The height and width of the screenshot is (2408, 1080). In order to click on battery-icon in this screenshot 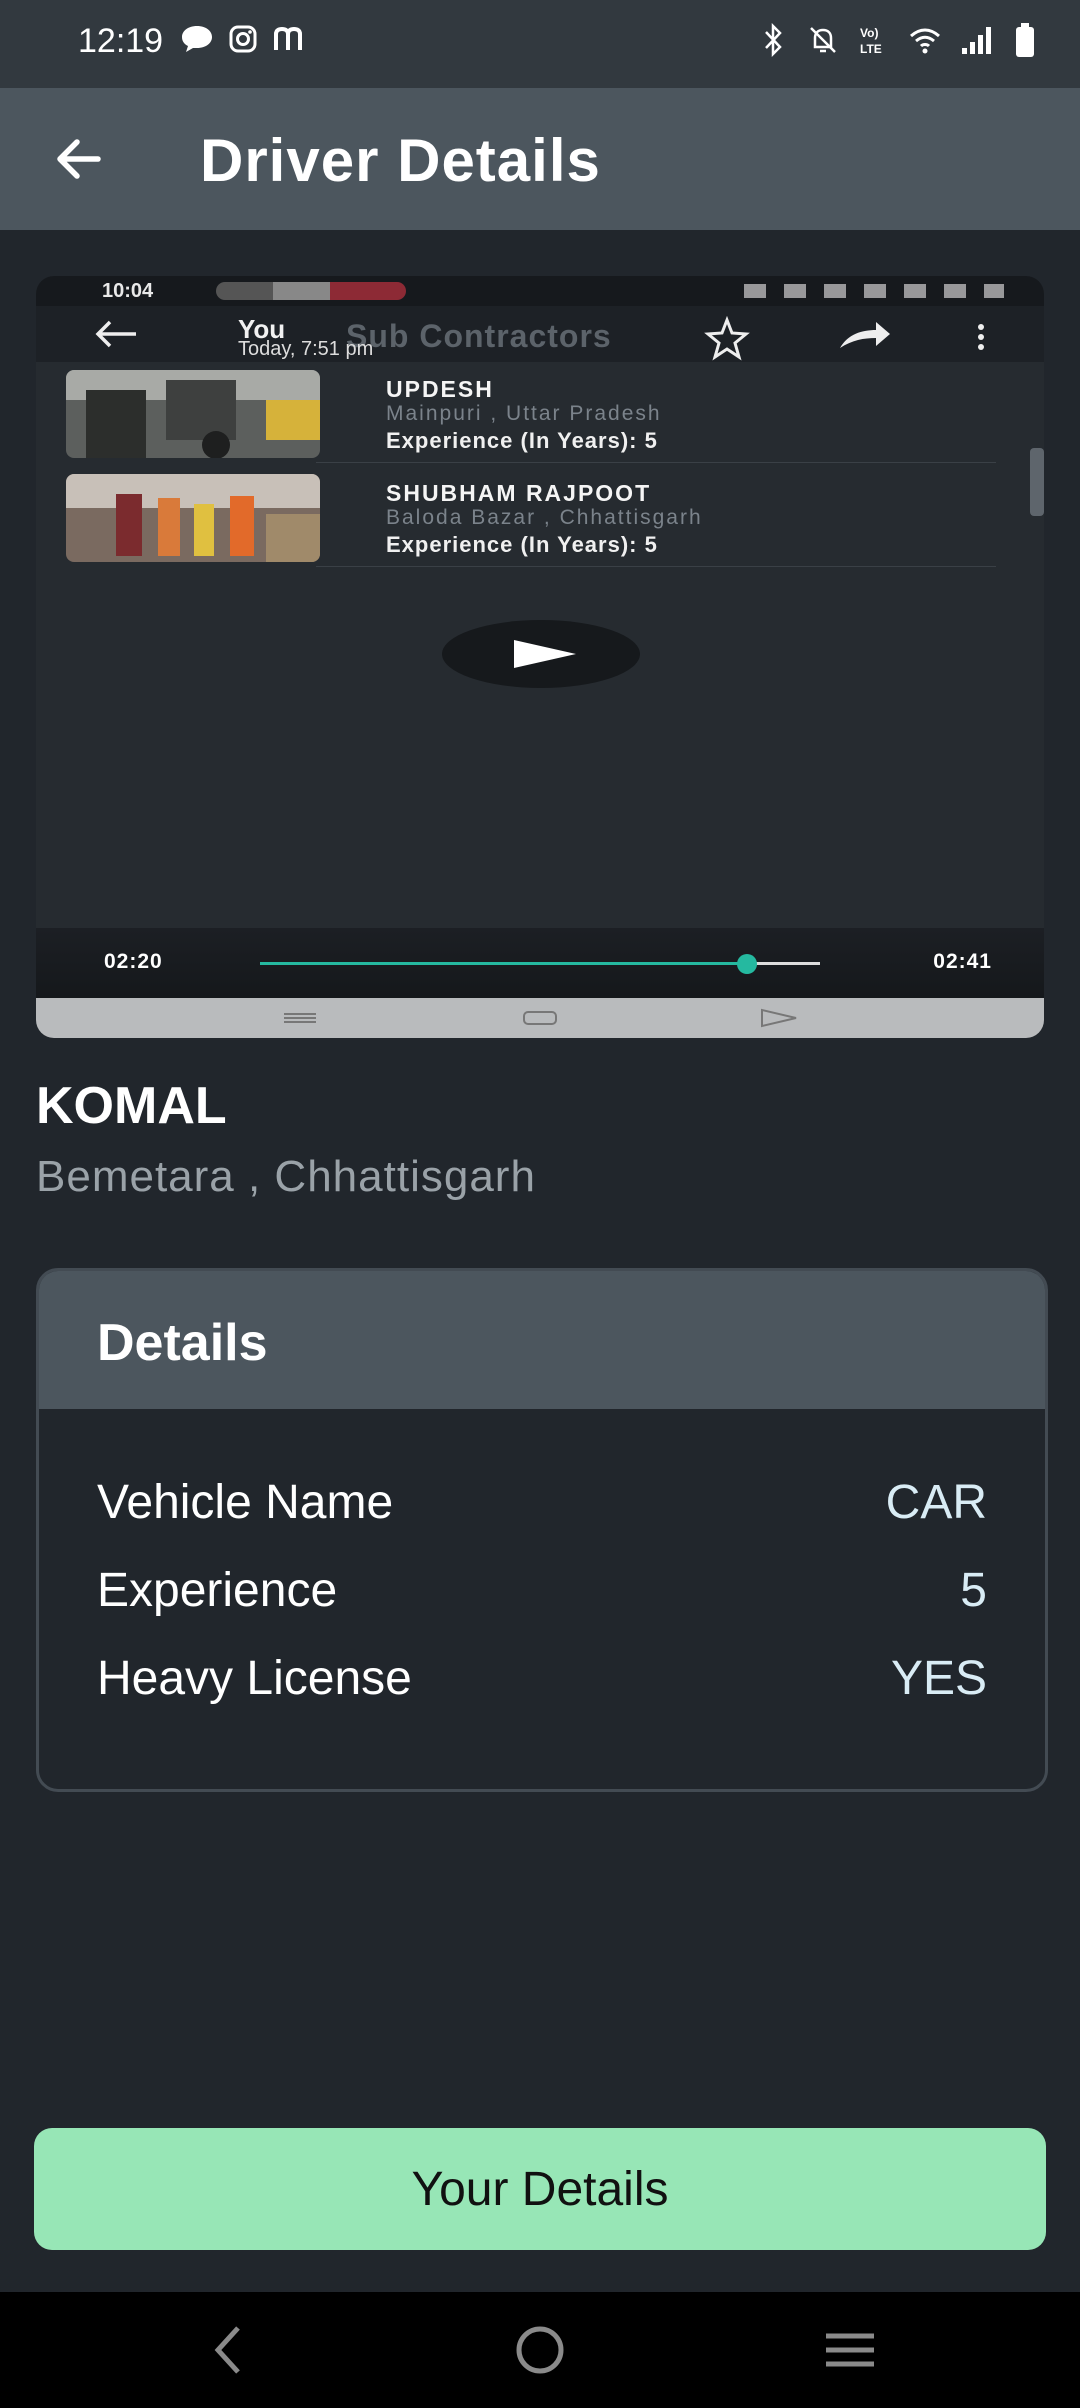, I will do `click(1025, 40)`.